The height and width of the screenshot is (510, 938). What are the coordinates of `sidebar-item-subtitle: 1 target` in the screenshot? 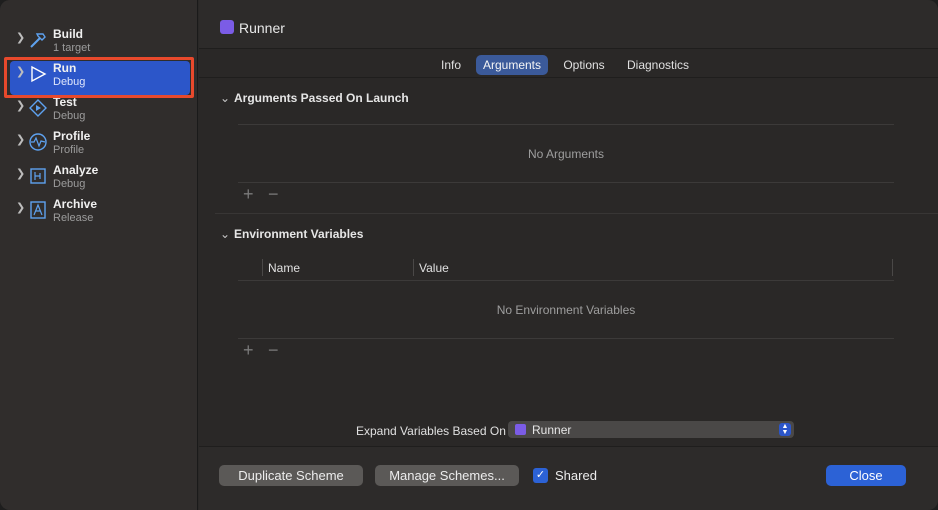 It's located at (72, 48).